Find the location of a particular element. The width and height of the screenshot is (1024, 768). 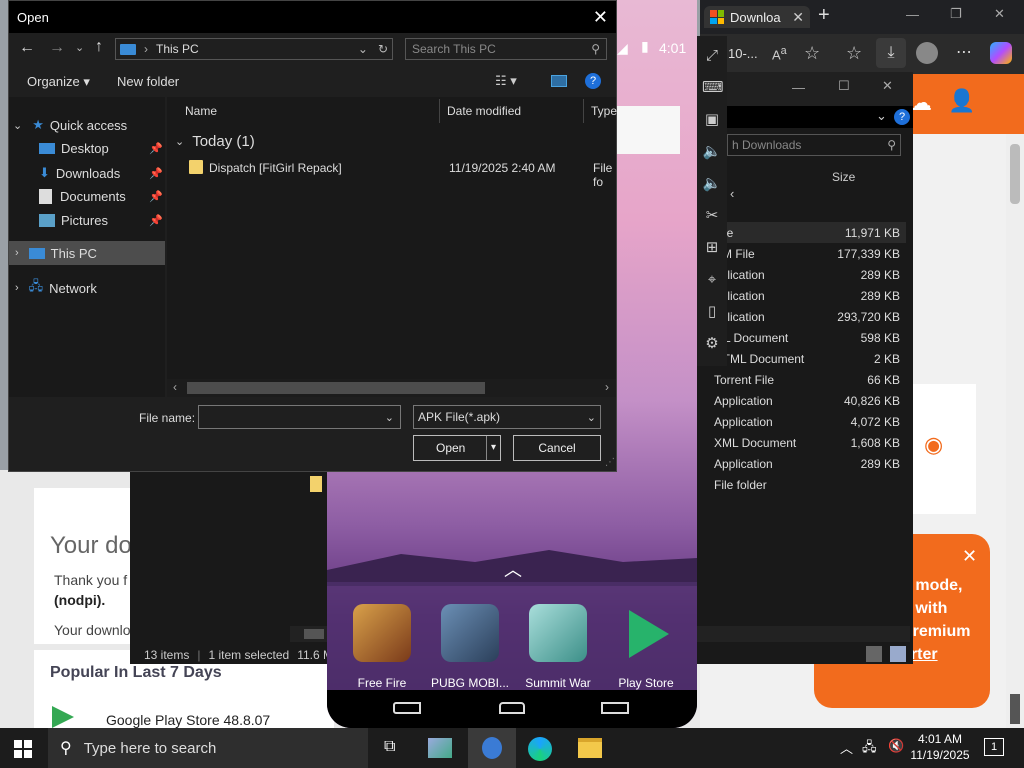

close-dialog-icon: ✕ is located at coordinates (600, 17).